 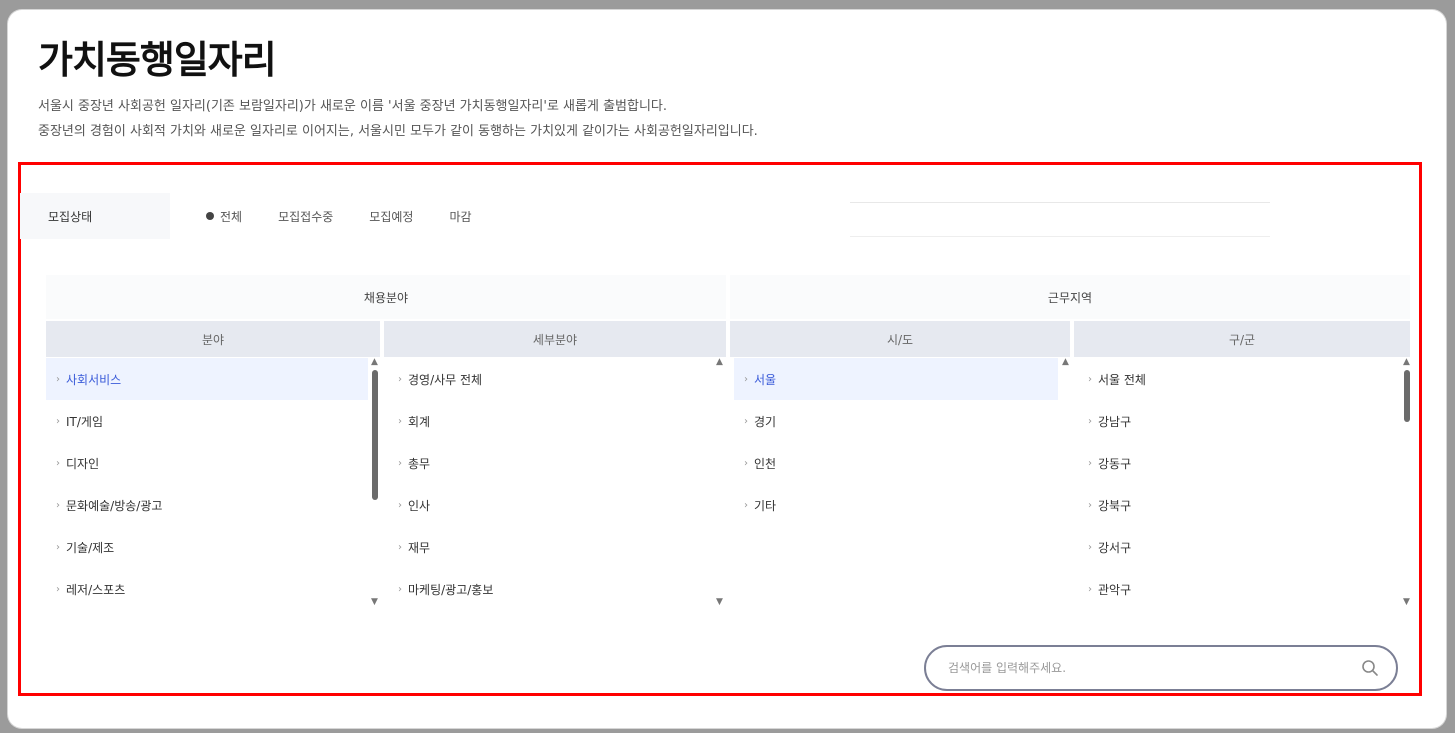 I want to click on list-item: › IT/게임, so click(x=207, y=421).